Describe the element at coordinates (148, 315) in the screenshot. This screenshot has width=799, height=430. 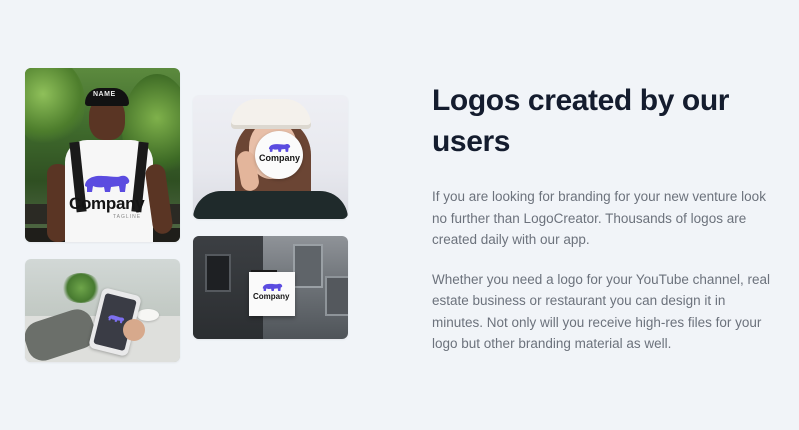
I see `coffee-cup` at that location.